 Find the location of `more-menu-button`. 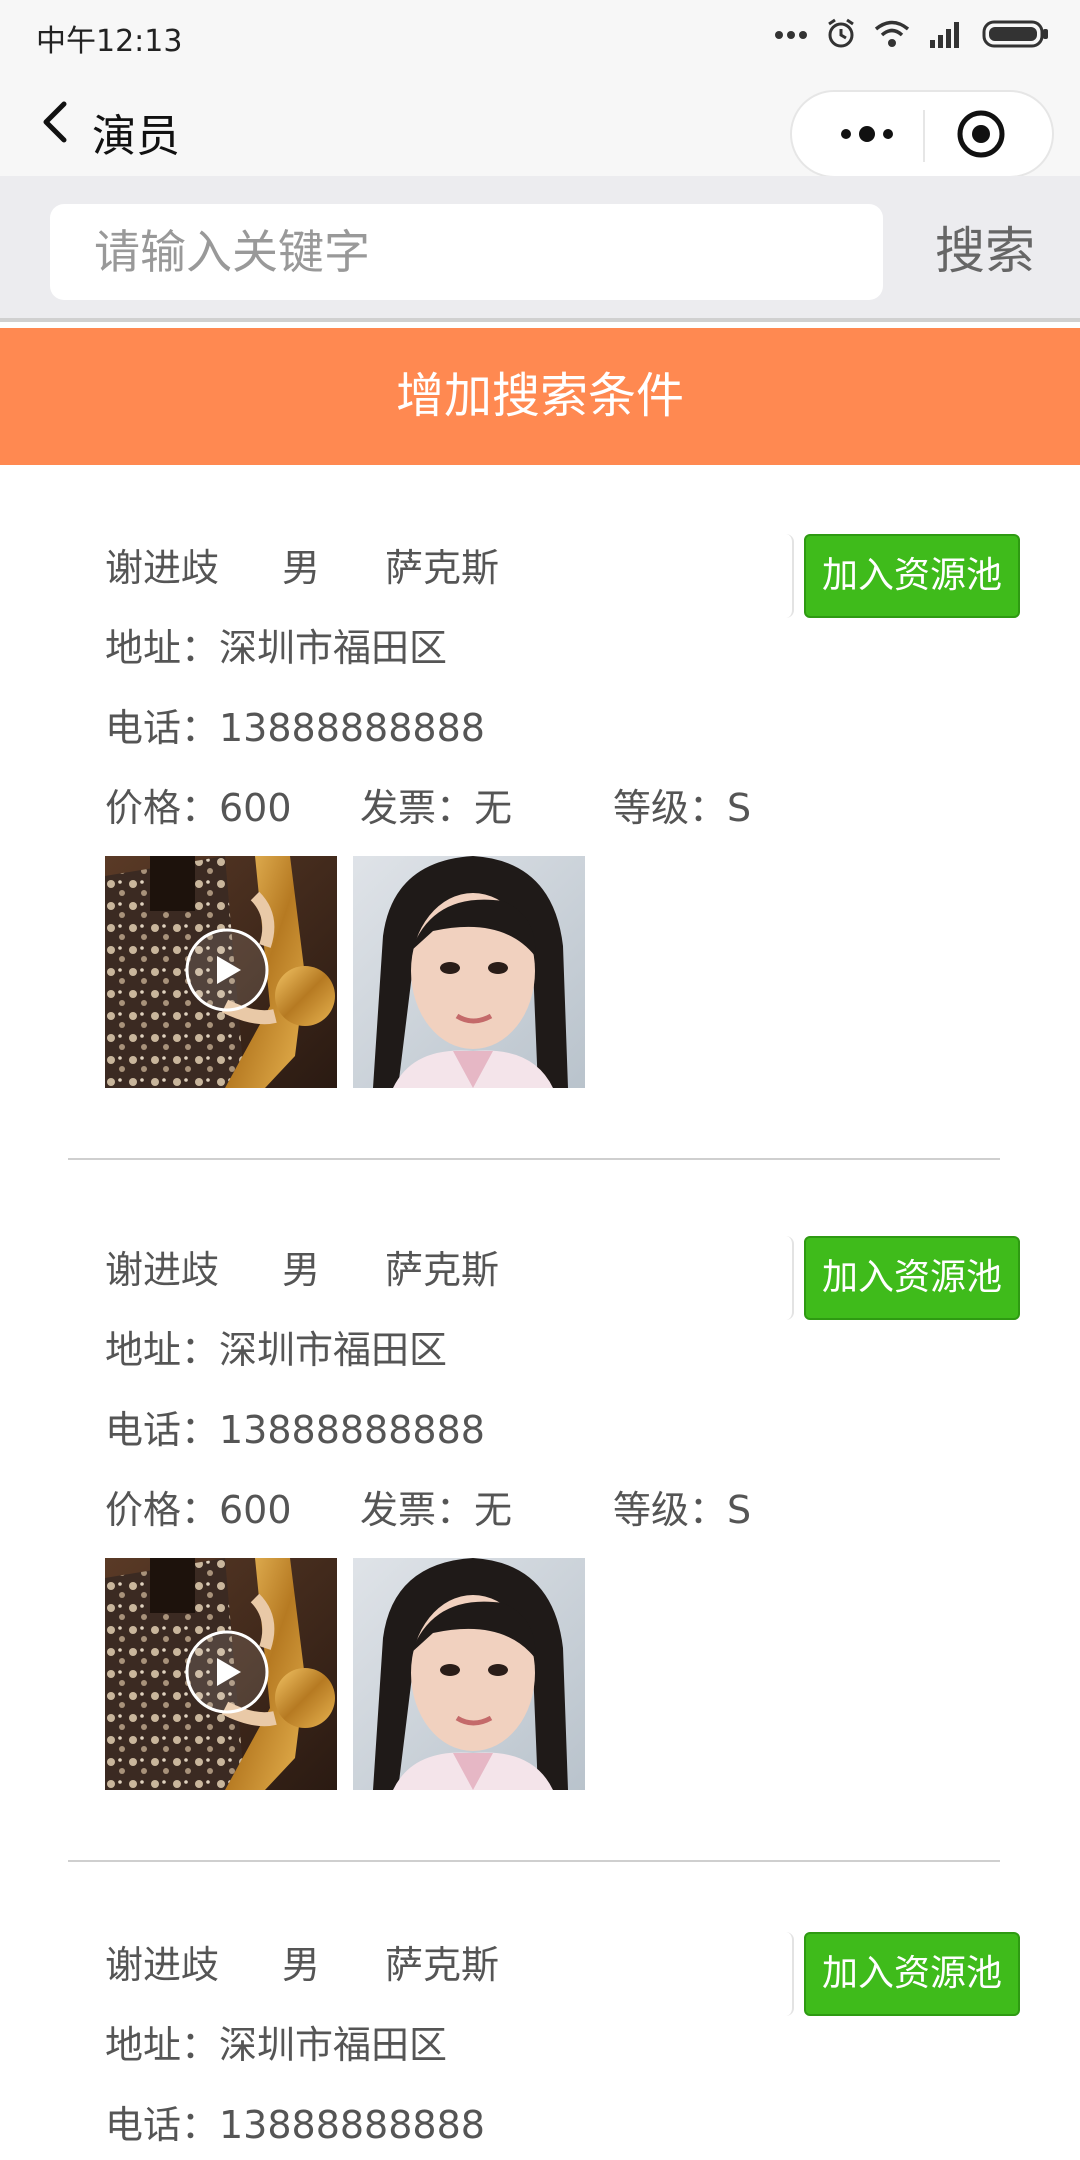

more-menu-button is located at coordinates (867, 134).